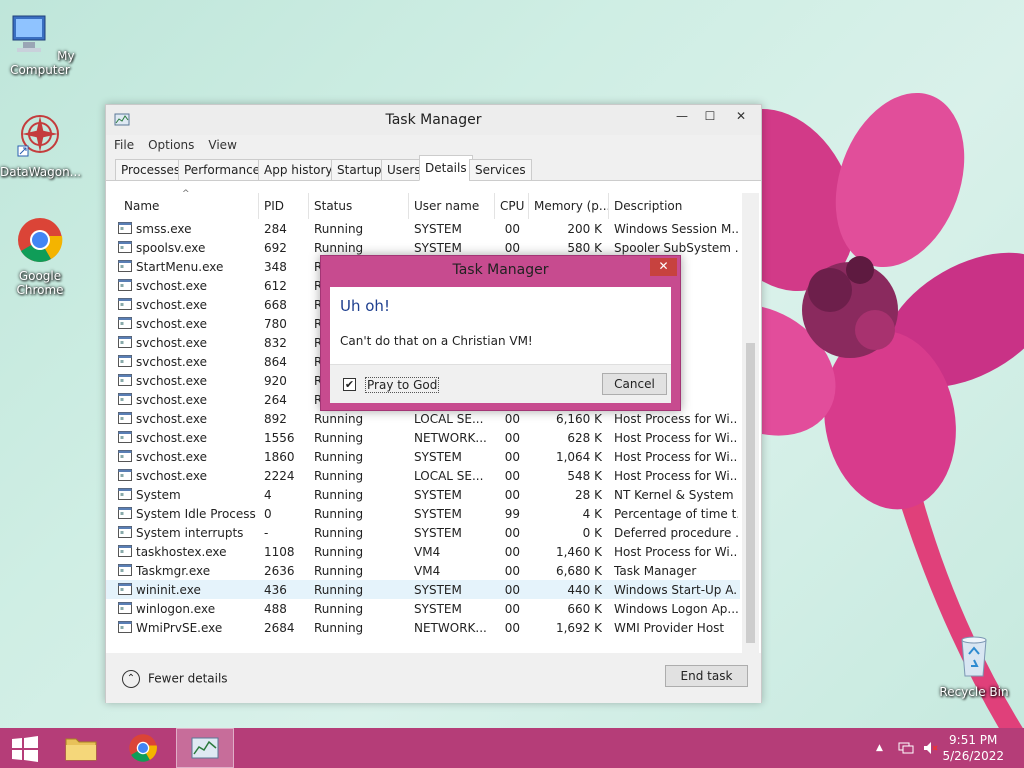 The image size is (1024, 768). What do you see at coordinates (349, 384) in the screenshot?
I see `pray-checkbox: ✔` at bounding box center [349, 384].